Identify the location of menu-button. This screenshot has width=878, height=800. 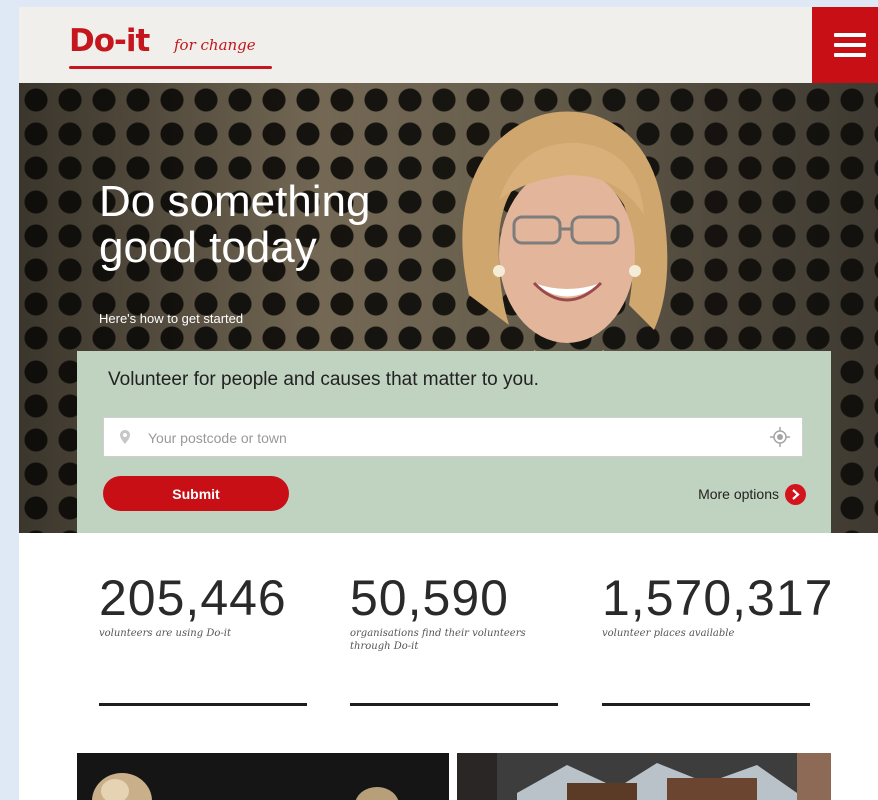
(845, 45).